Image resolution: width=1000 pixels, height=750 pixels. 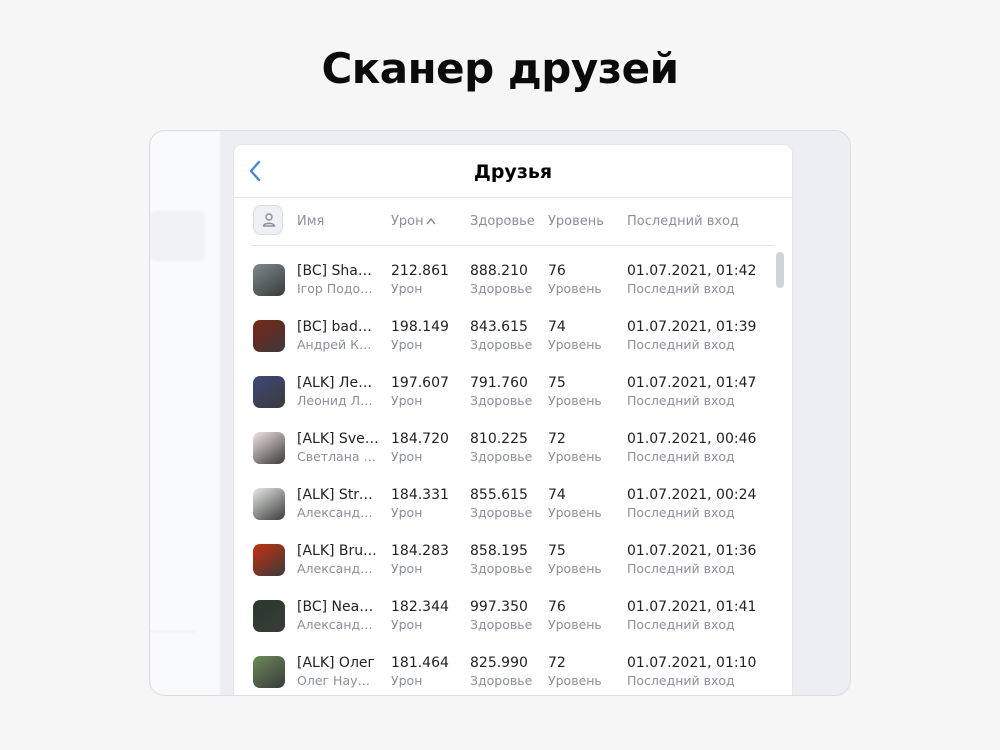 I want to click on last-login-value: 01.07.2021, 01:42, so click(x=692, y=271).